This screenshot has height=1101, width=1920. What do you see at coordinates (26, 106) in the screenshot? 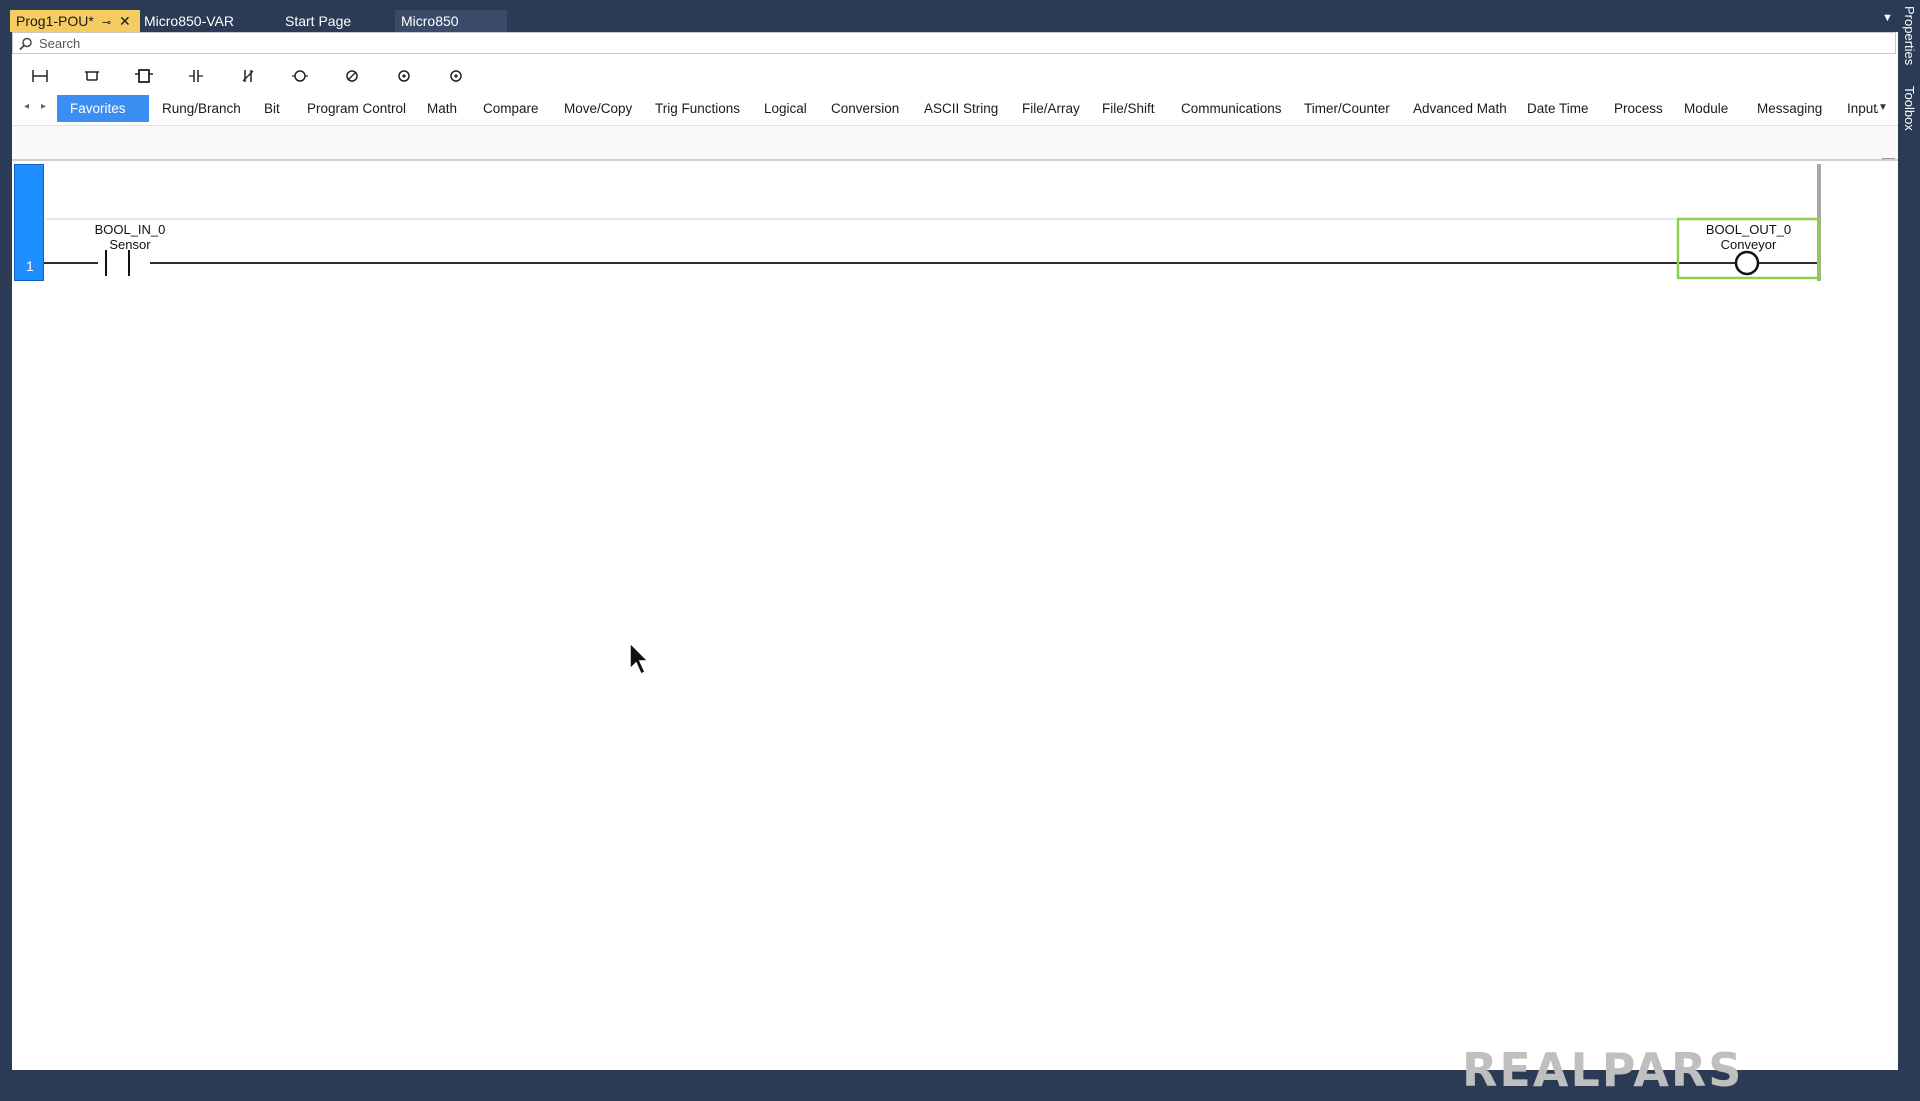
I see `scroll-left-icon: ◂` at bounding box center [26, 106].